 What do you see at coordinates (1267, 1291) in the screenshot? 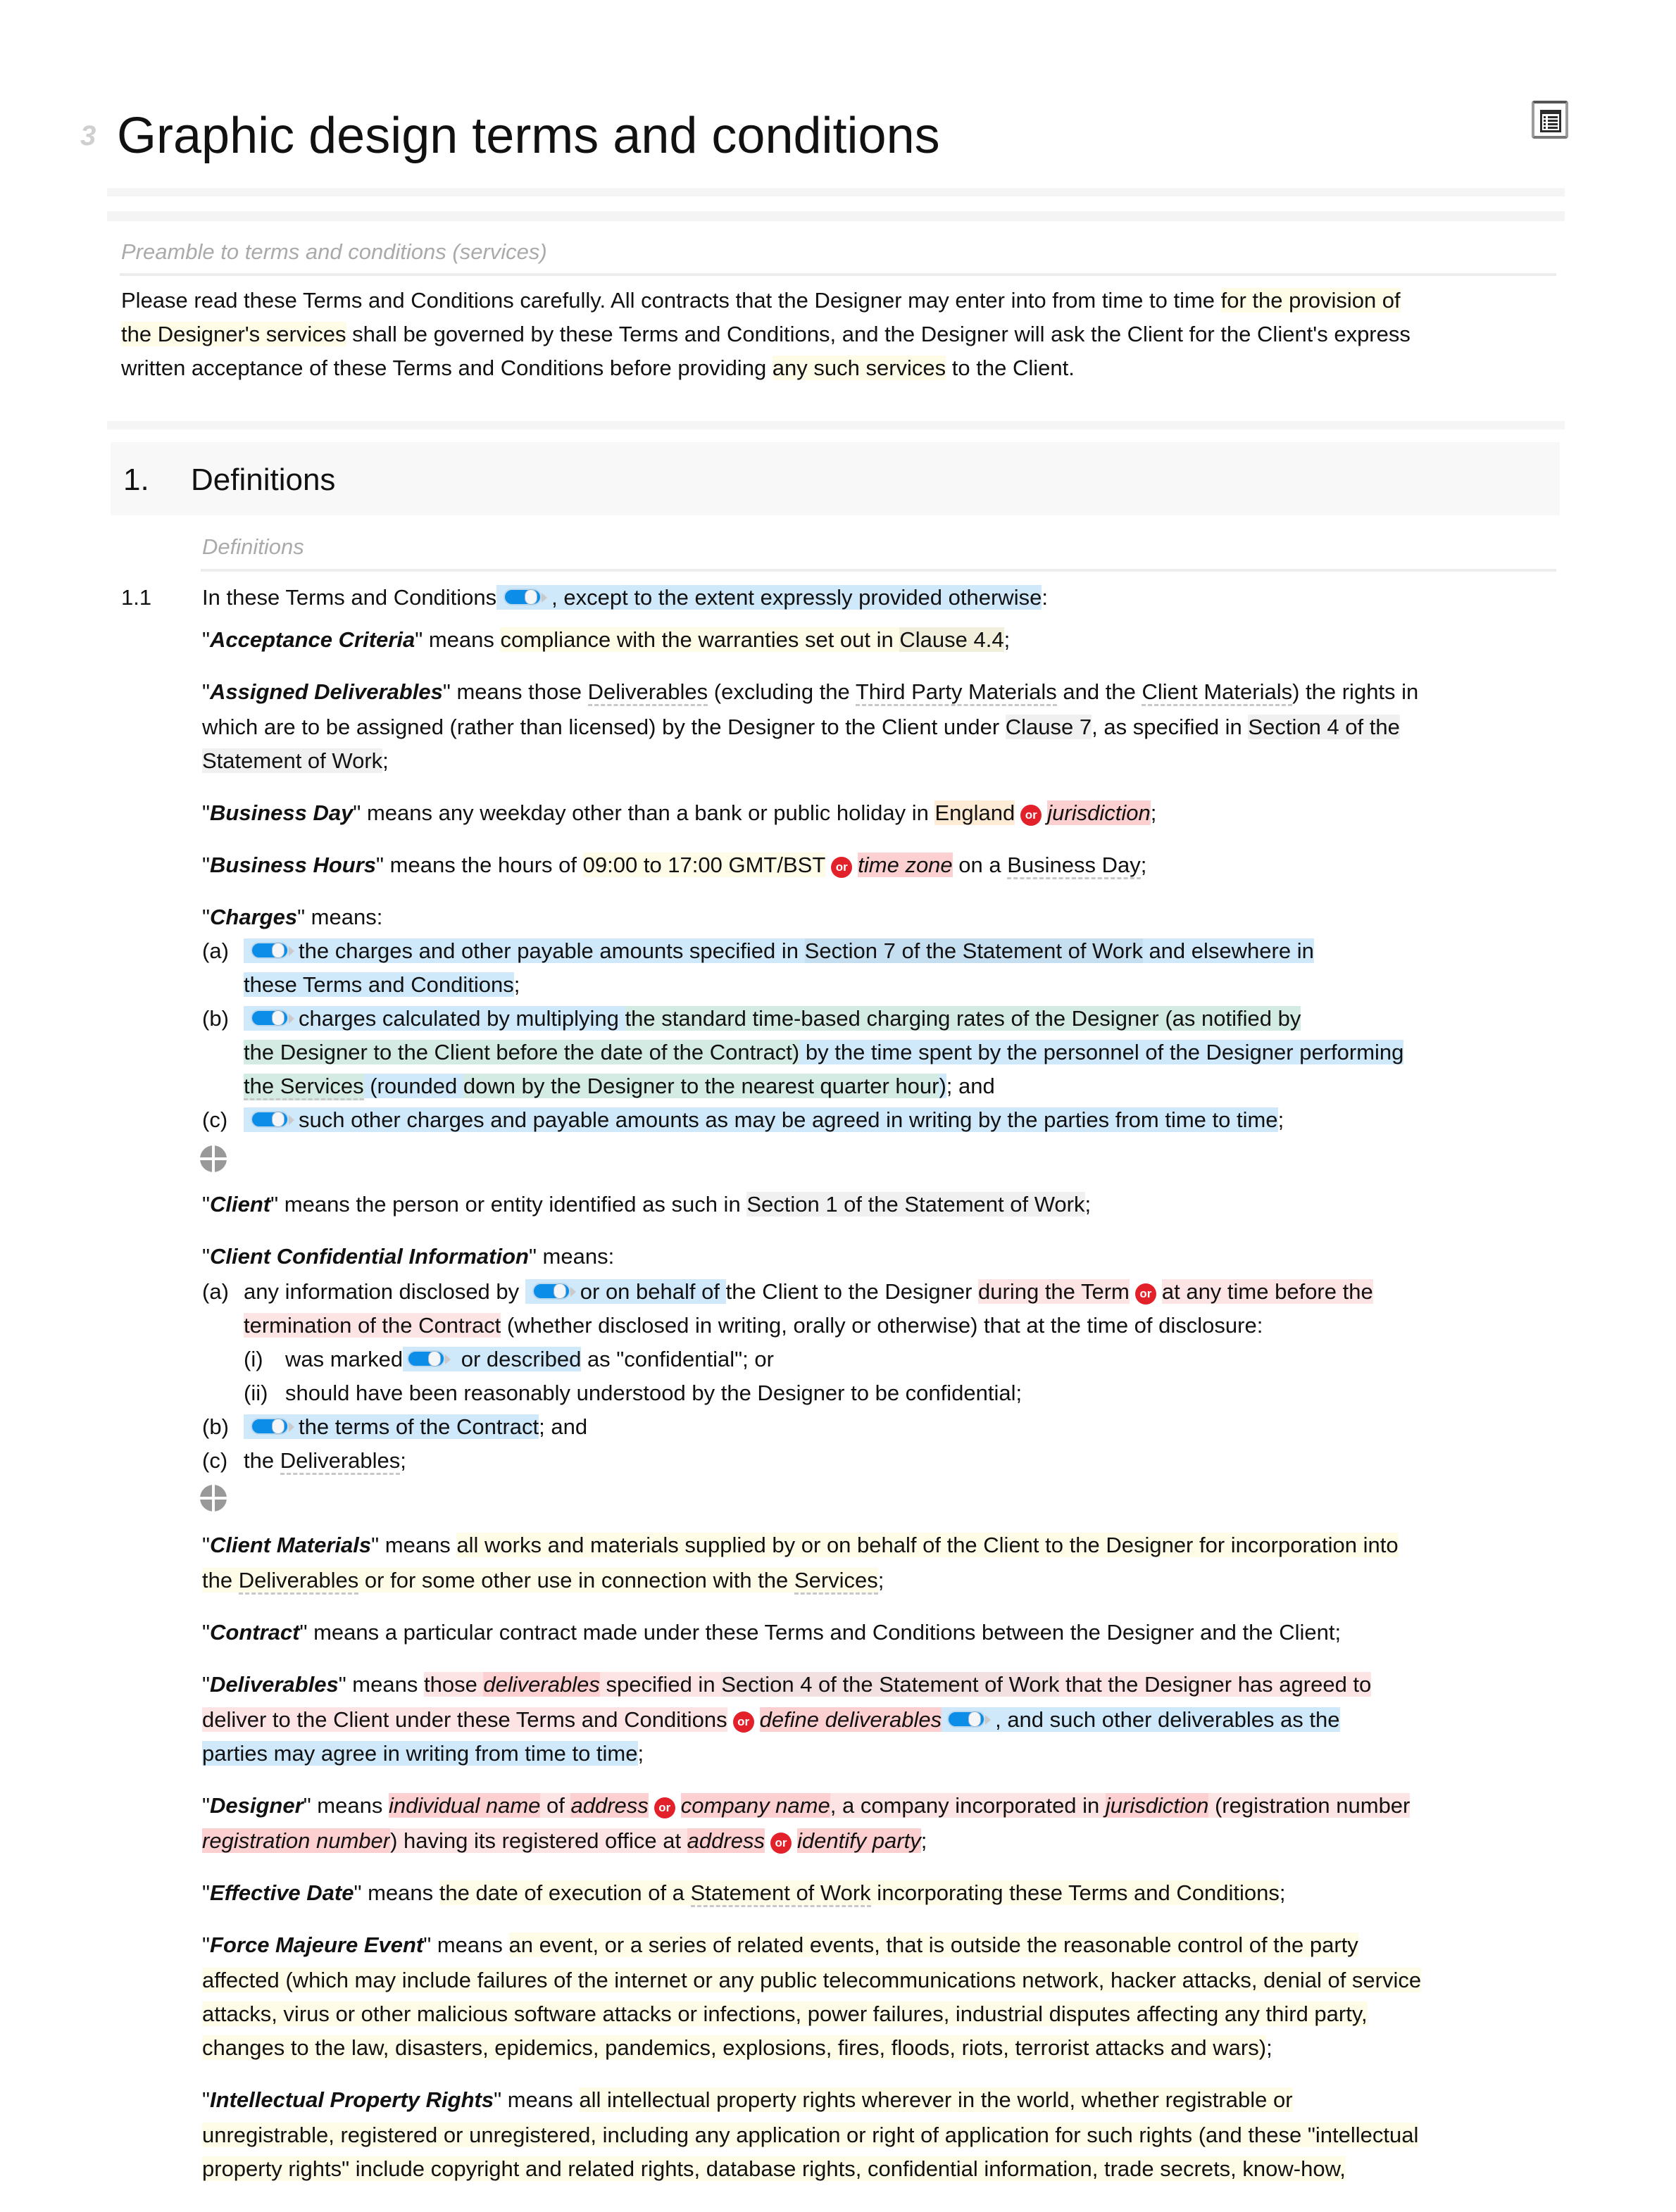
I see `option-text: at any time before the` at bounding box center [1267, 1291].